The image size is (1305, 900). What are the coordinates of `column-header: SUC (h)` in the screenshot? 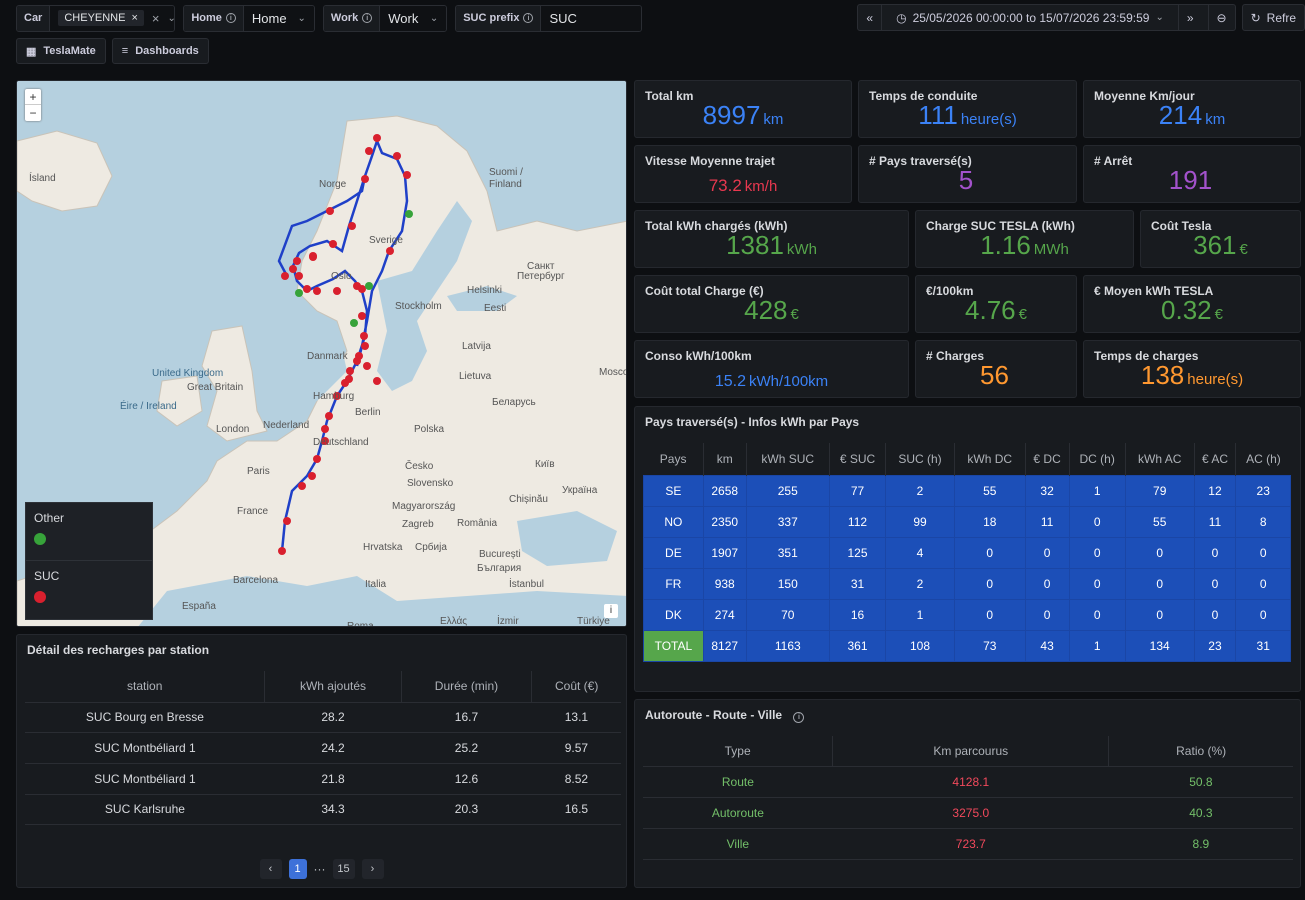 It's located at (920, 459).